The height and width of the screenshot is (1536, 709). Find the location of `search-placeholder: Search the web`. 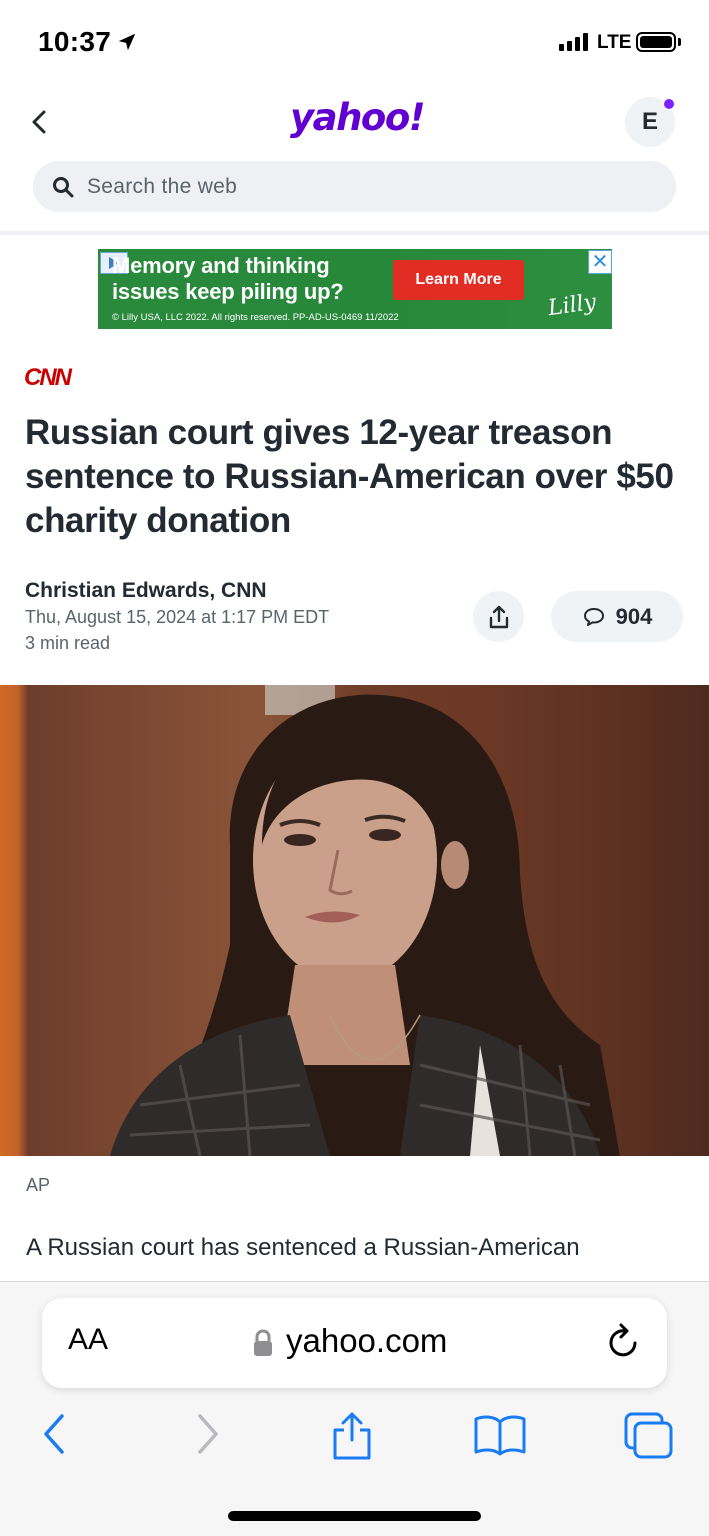

search-placeholder: Search the web is located at coordinates (162, 186).